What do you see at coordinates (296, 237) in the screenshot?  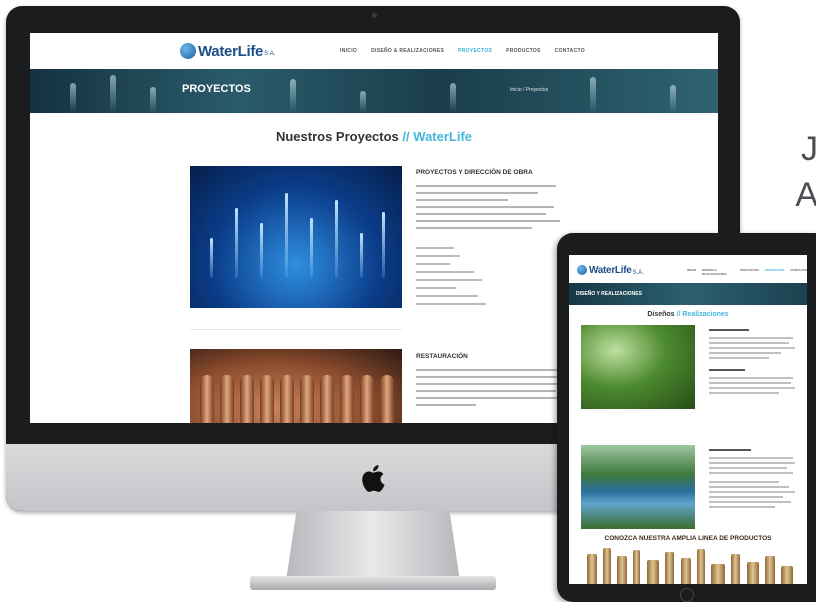 I see `fountain-project-image` at bounding box center [296, 237].